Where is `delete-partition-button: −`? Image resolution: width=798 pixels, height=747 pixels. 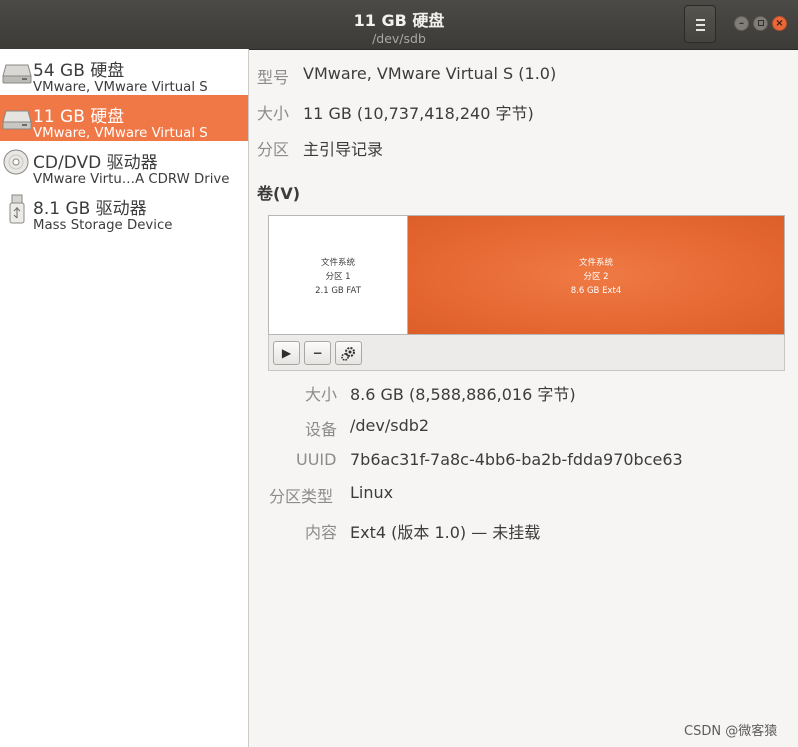 delete-partition-button: − is located at coordinates (317, 353).